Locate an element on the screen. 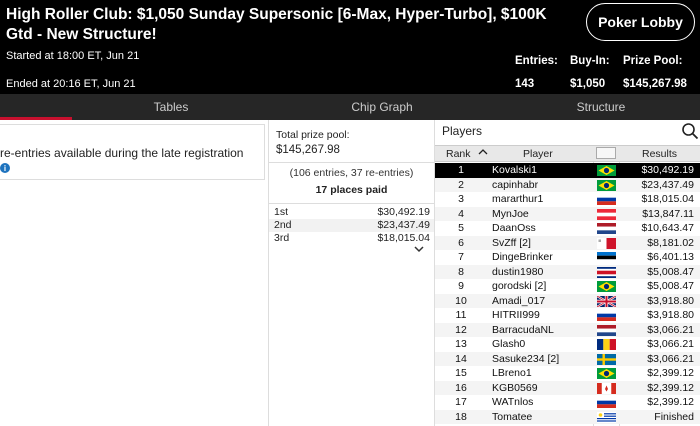 Image resolution: width=700 pixels, height=426 pixels. player-name: MynJoe is located at coordinates (510, 213).